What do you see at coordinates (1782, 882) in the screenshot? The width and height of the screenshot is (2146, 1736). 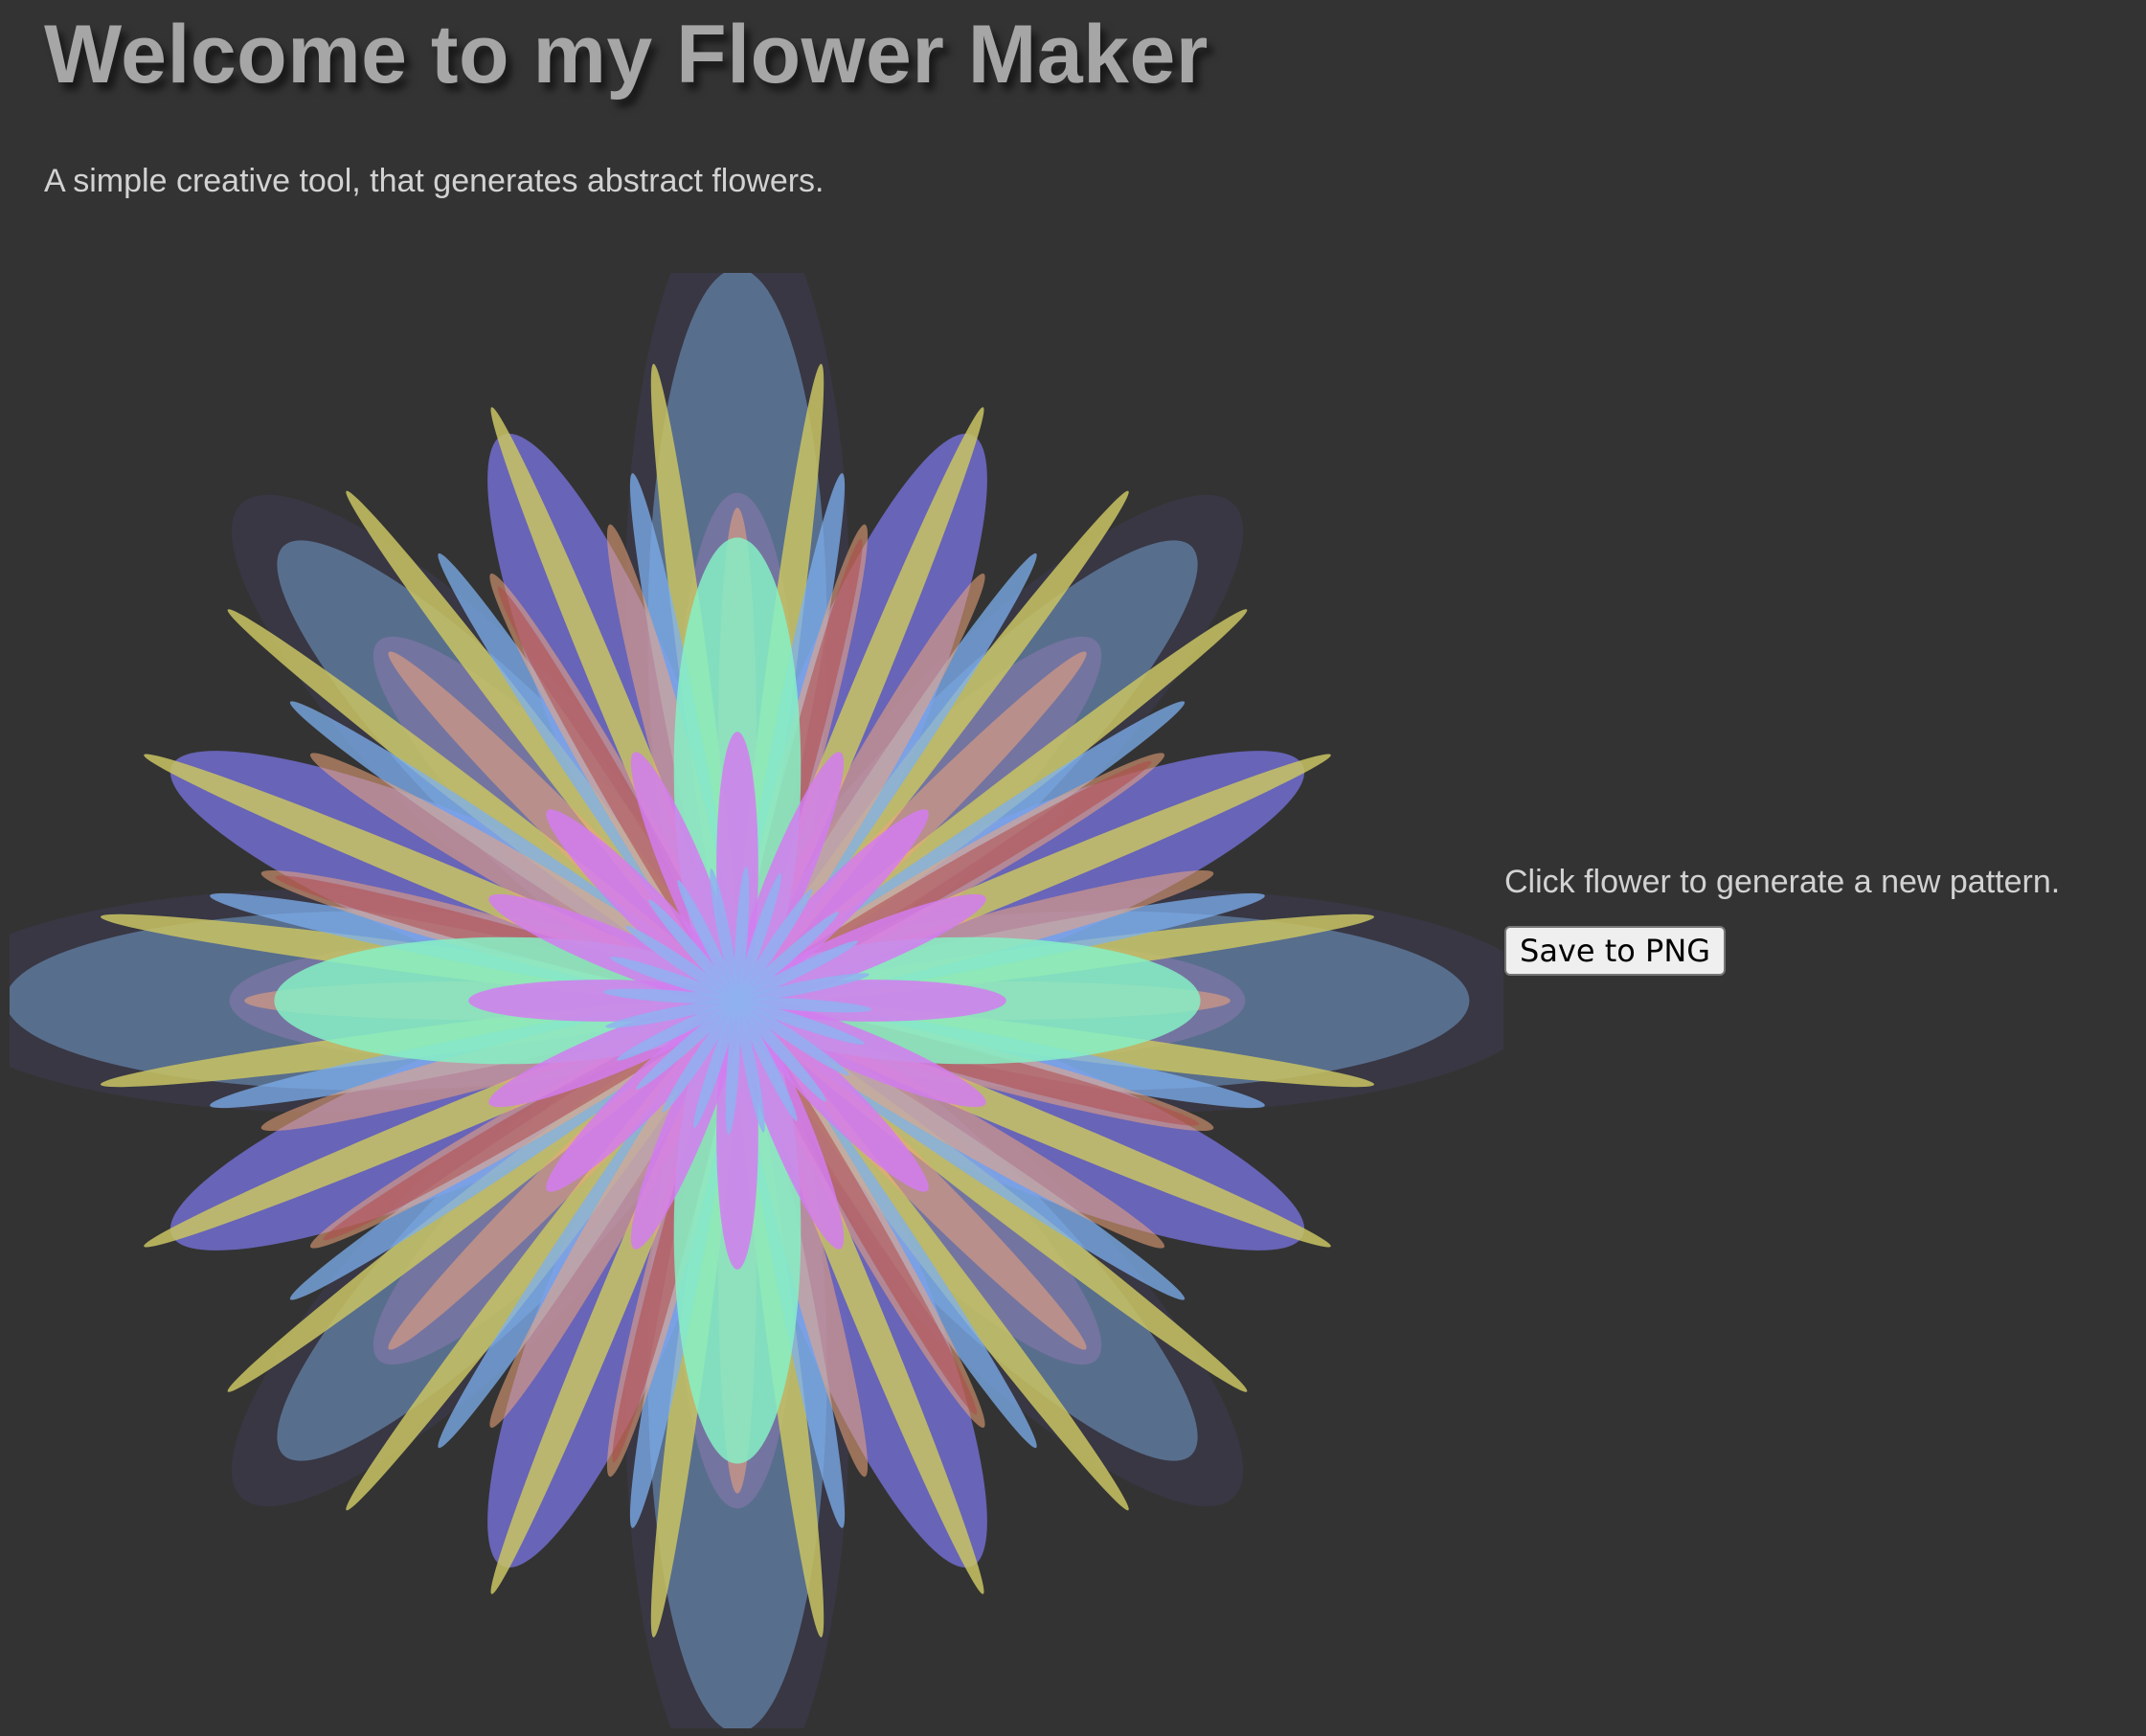 I see `generate-hint: Click flower to generate a new pattern.` at bounding box center [1782, 882].